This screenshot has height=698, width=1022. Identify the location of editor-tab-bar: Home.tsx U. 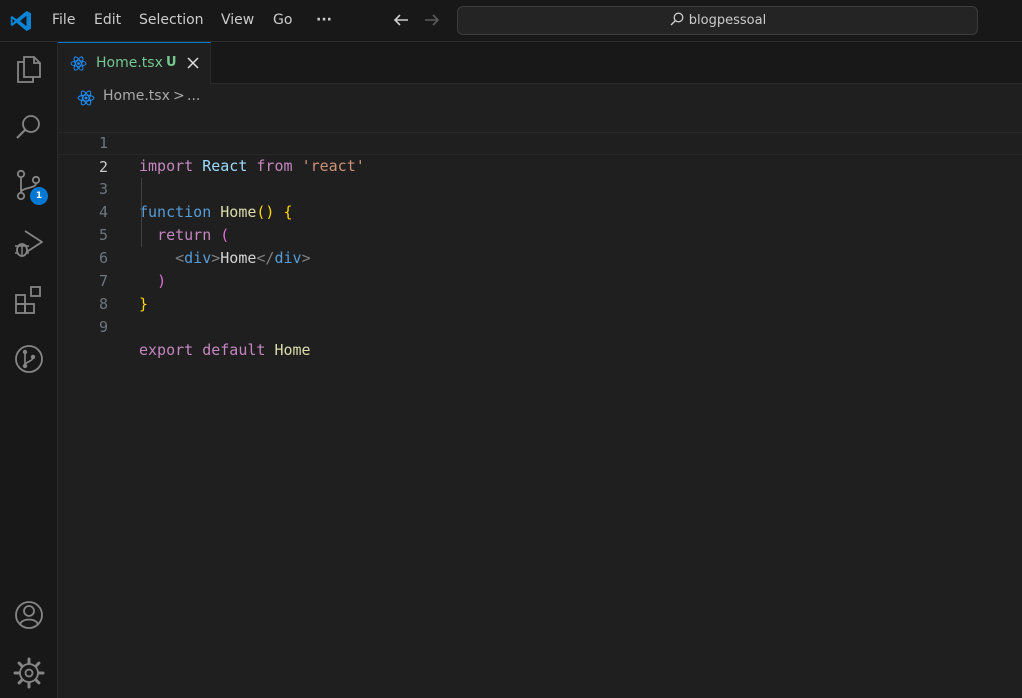
(540, 63).